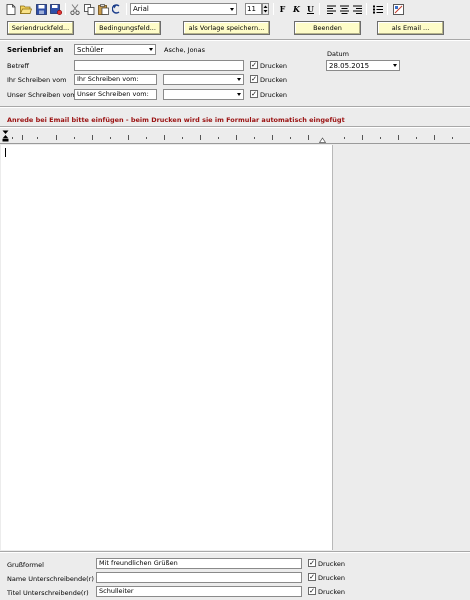  What do you see at coordinates (254, 65) in the screenshot?
I see `betreff-drucken-checkbox: ✓` at bounding box center [254, 65].